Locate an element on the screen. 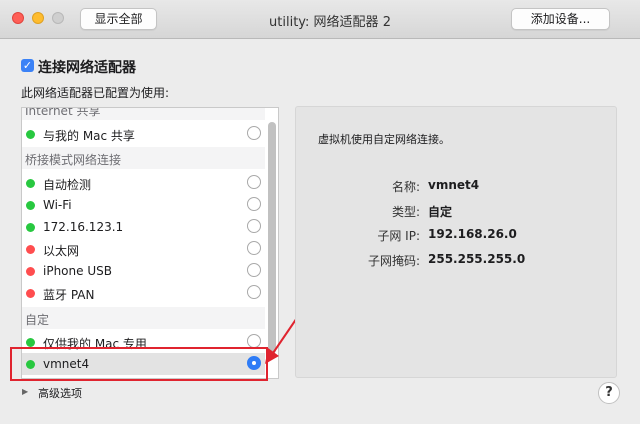 The width and height of the screenshot is (640, 424). usage-label: 此网络适配器已配置为使用: is located at coordinates (95, 93).